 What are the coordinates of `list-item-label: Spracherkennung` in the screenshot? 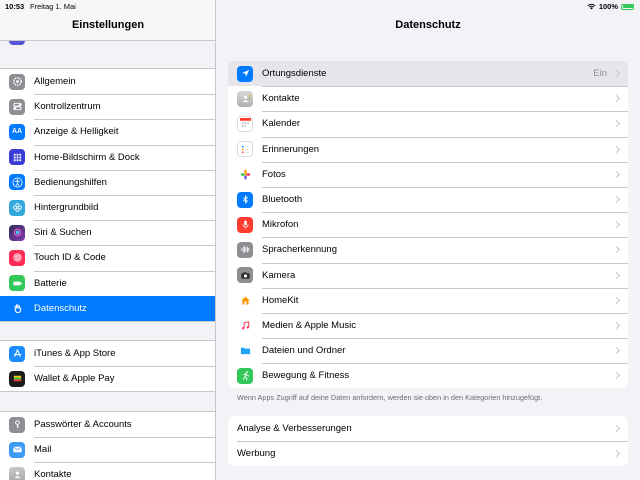 It's located at (299, 250).